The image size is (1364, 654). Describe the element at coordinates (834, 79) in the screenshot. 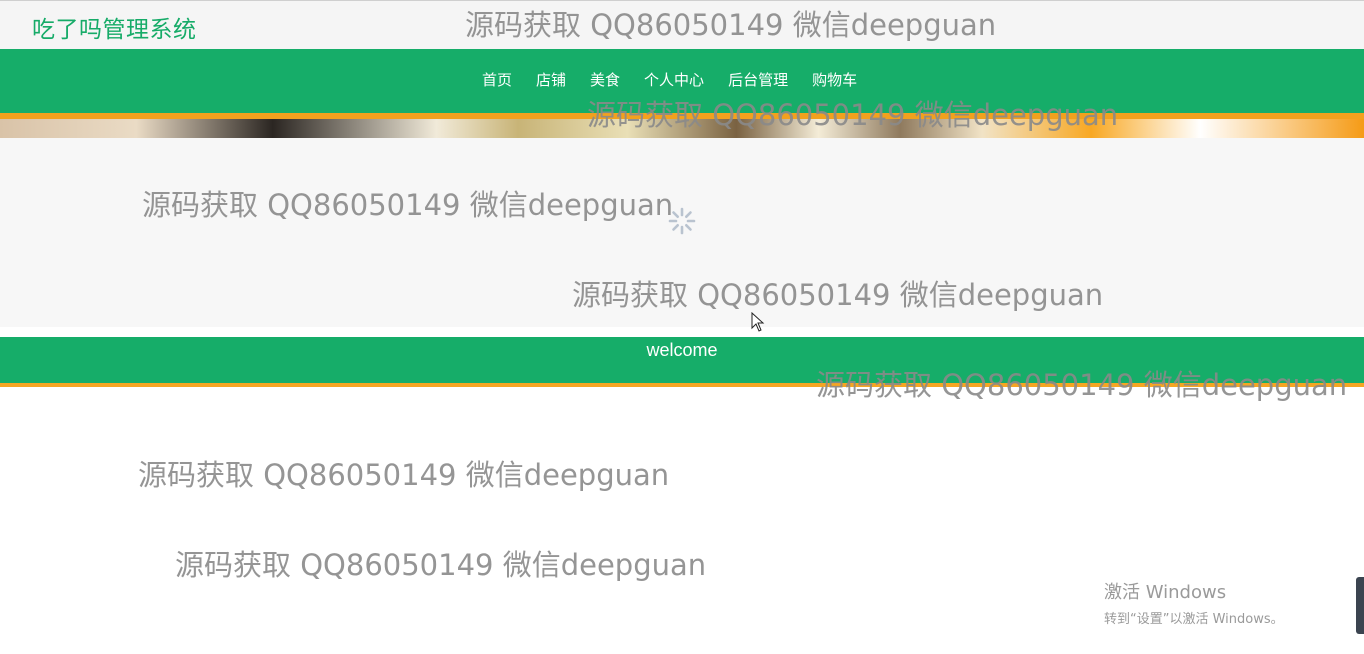

I see `nav-item-cart: 购物车` at that location.